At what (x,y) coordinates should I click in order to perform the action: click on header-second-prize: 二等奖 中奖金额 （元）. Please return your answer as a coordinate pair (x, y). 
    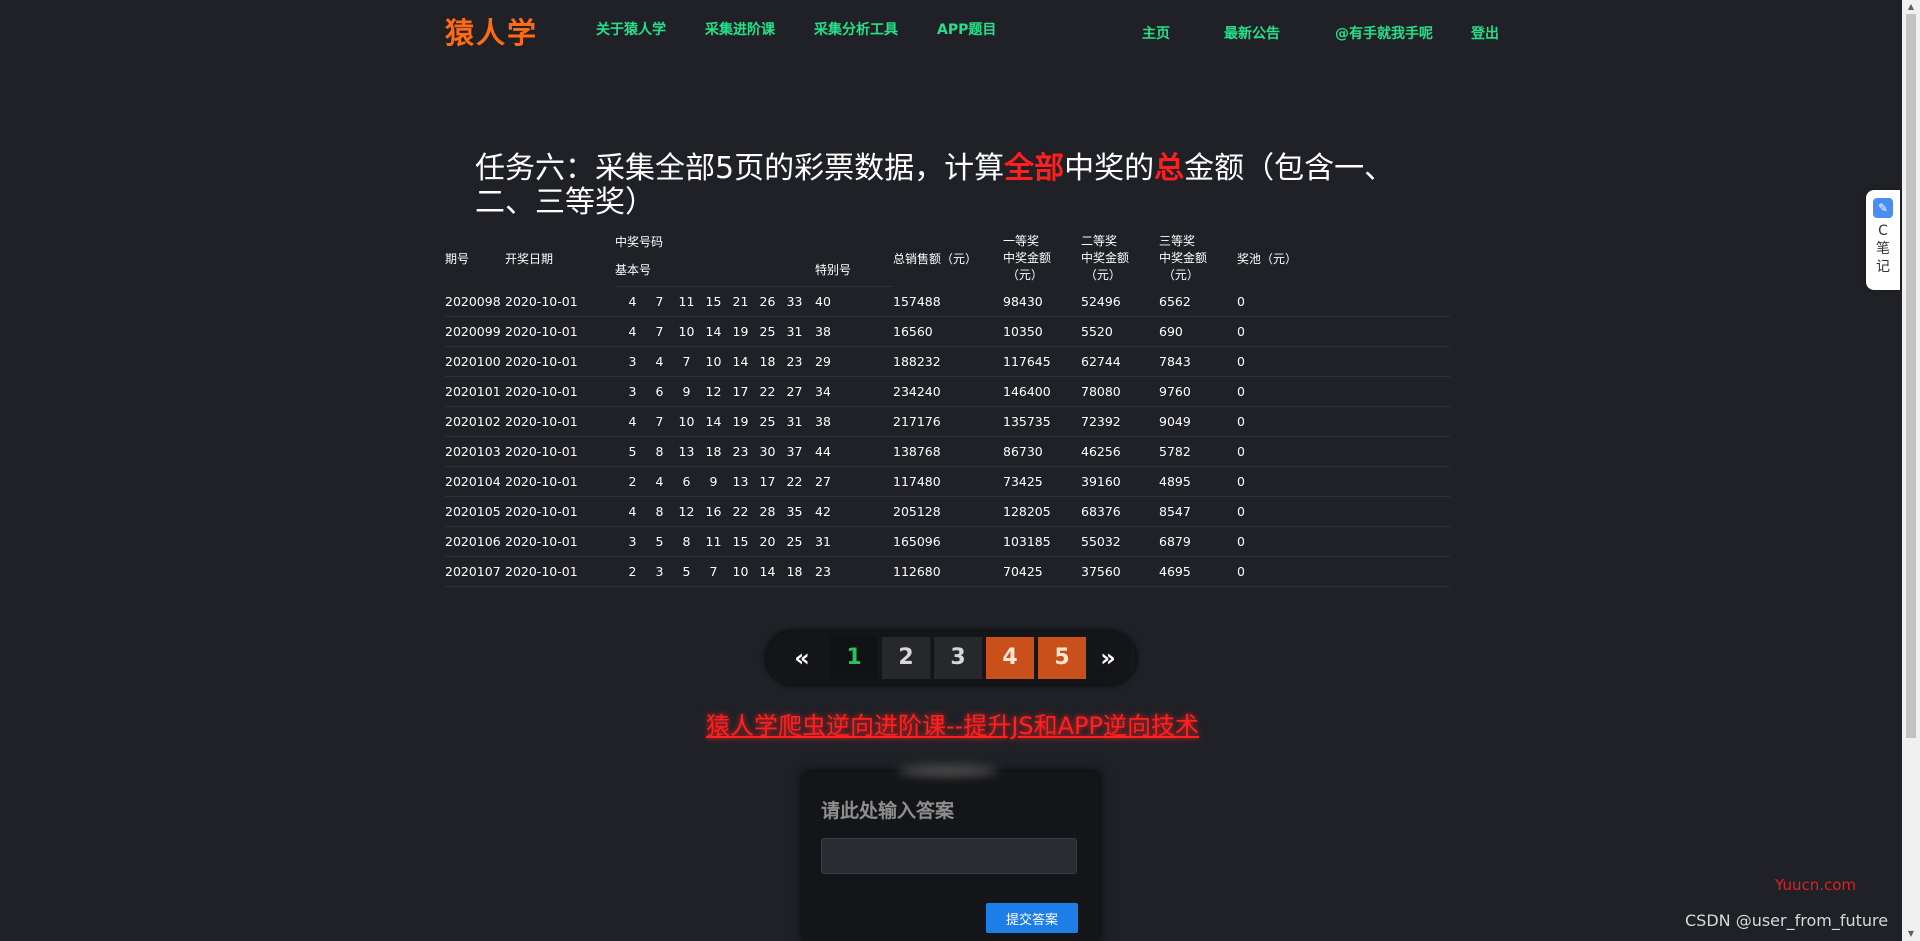
    Looking at the image, I should click on (1120, 258).